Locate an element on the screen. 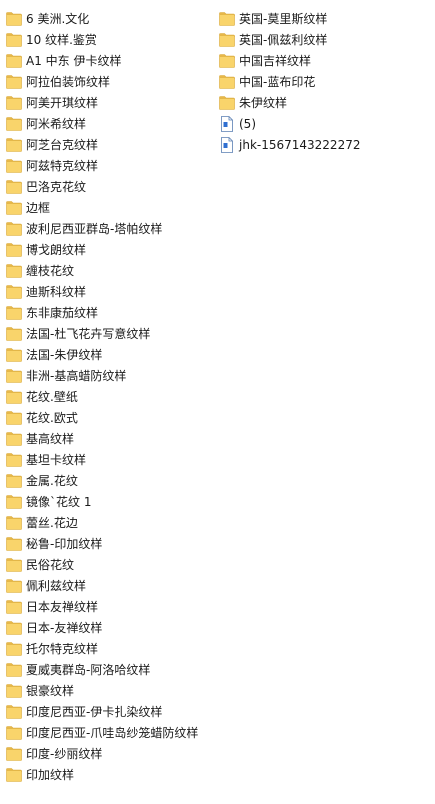 Image resolution: width=435 pixels, height=804 pixels. folder-item: 边框 is located at coordinates (108, 207).